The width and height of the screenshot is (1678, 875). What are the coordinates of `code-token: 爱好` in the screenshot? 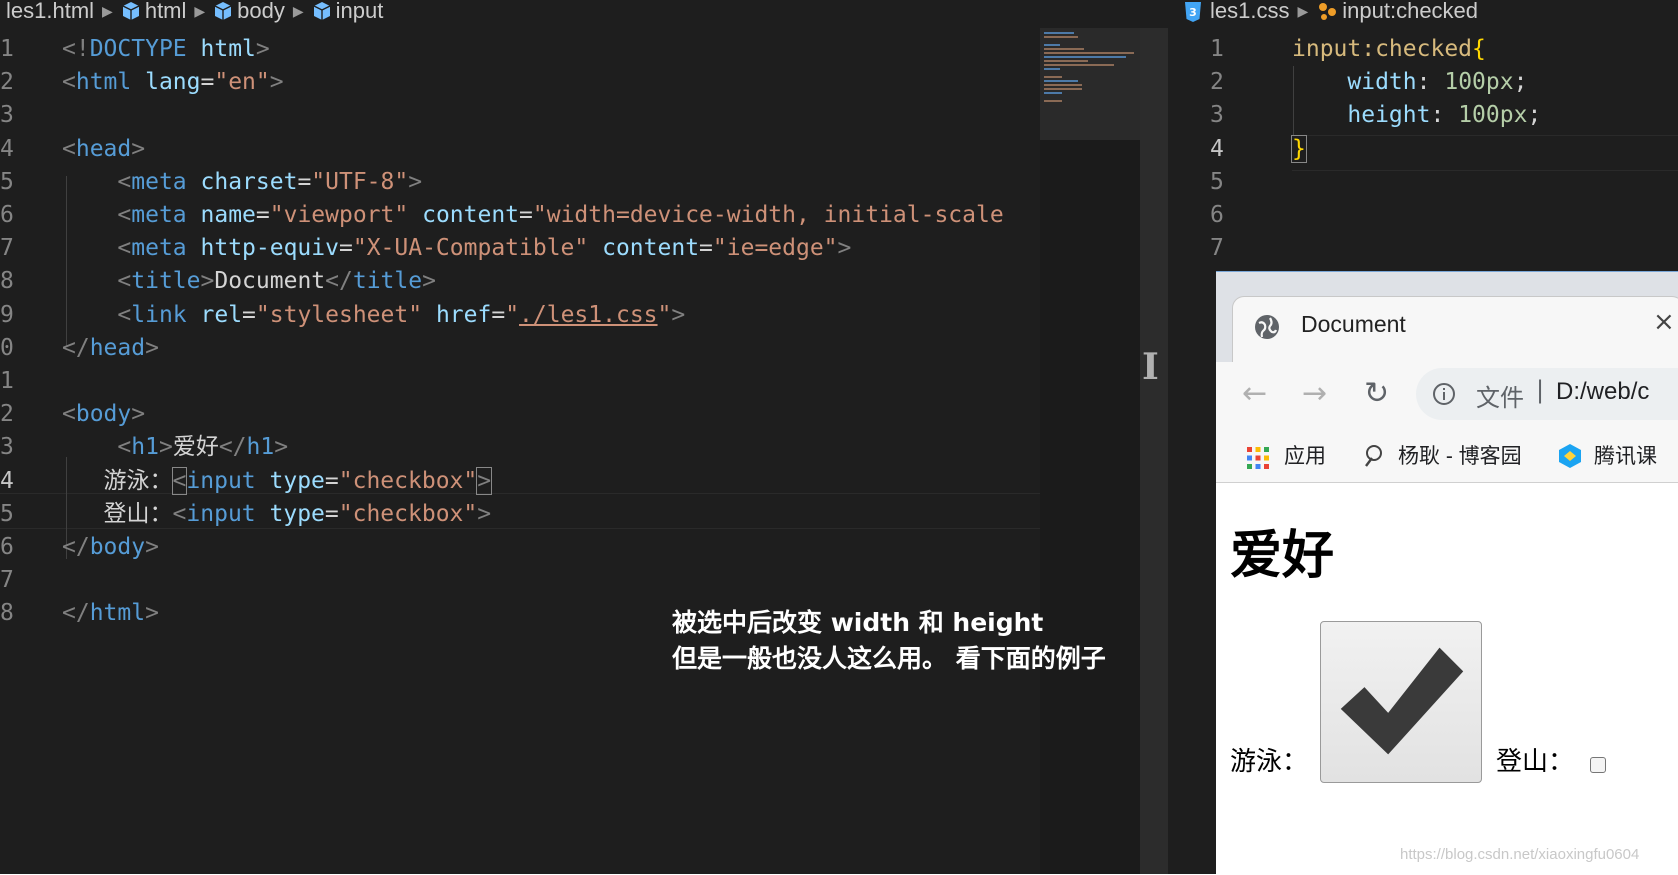 It's located at (195, 447).